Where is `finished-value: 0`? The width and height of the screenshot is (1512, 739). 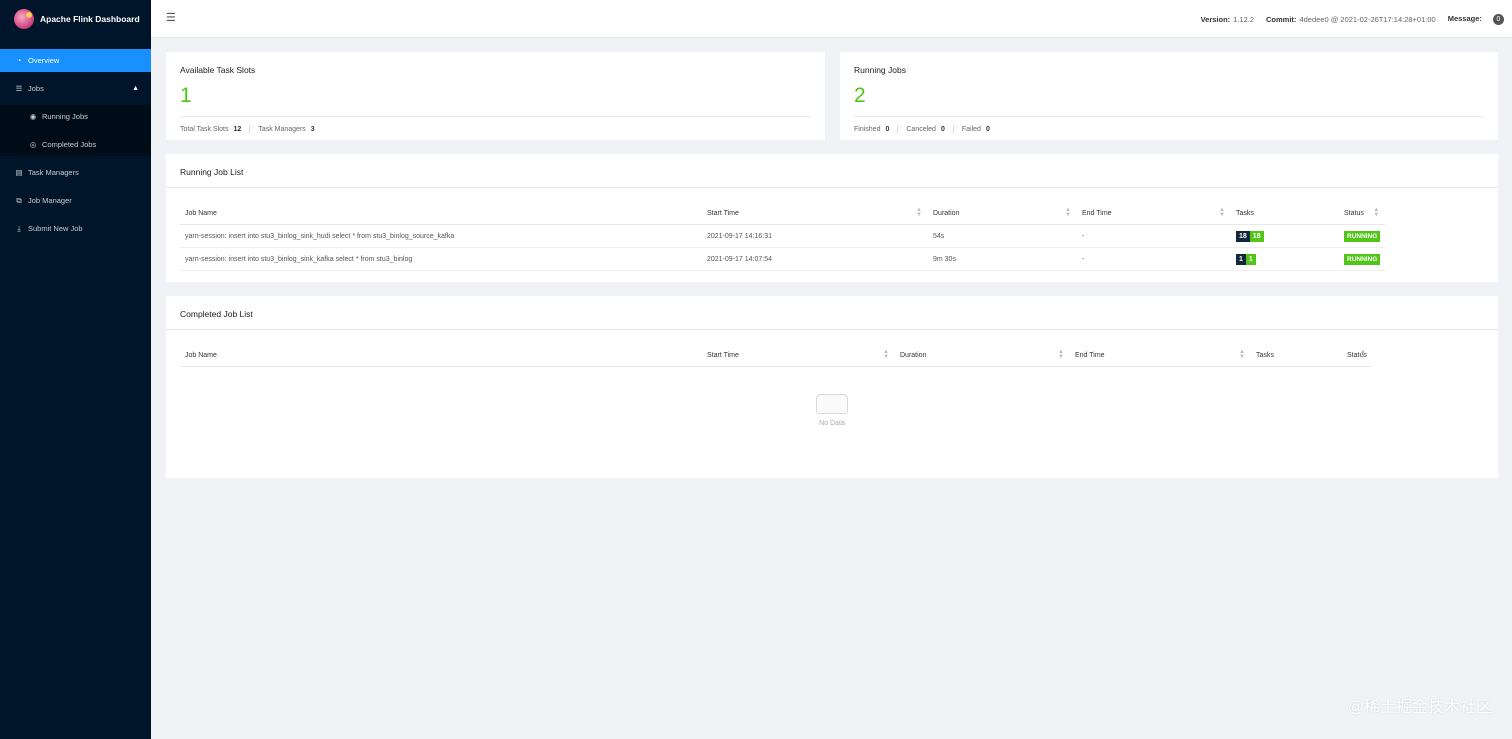 finished-value: 0 is located at coordinates (887, 129).